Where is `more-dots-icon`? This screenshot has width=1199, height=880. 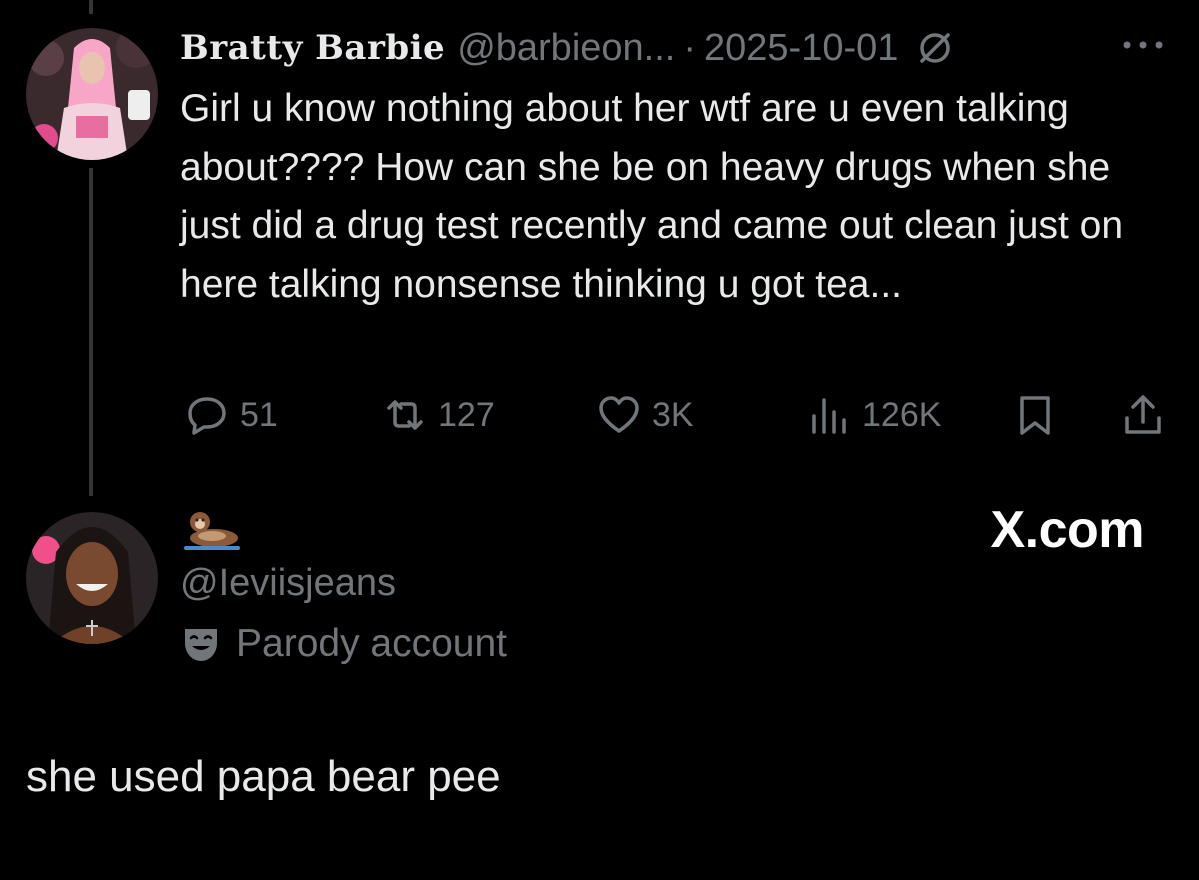
more-dots-icon is located at coordinates (1143, 45).